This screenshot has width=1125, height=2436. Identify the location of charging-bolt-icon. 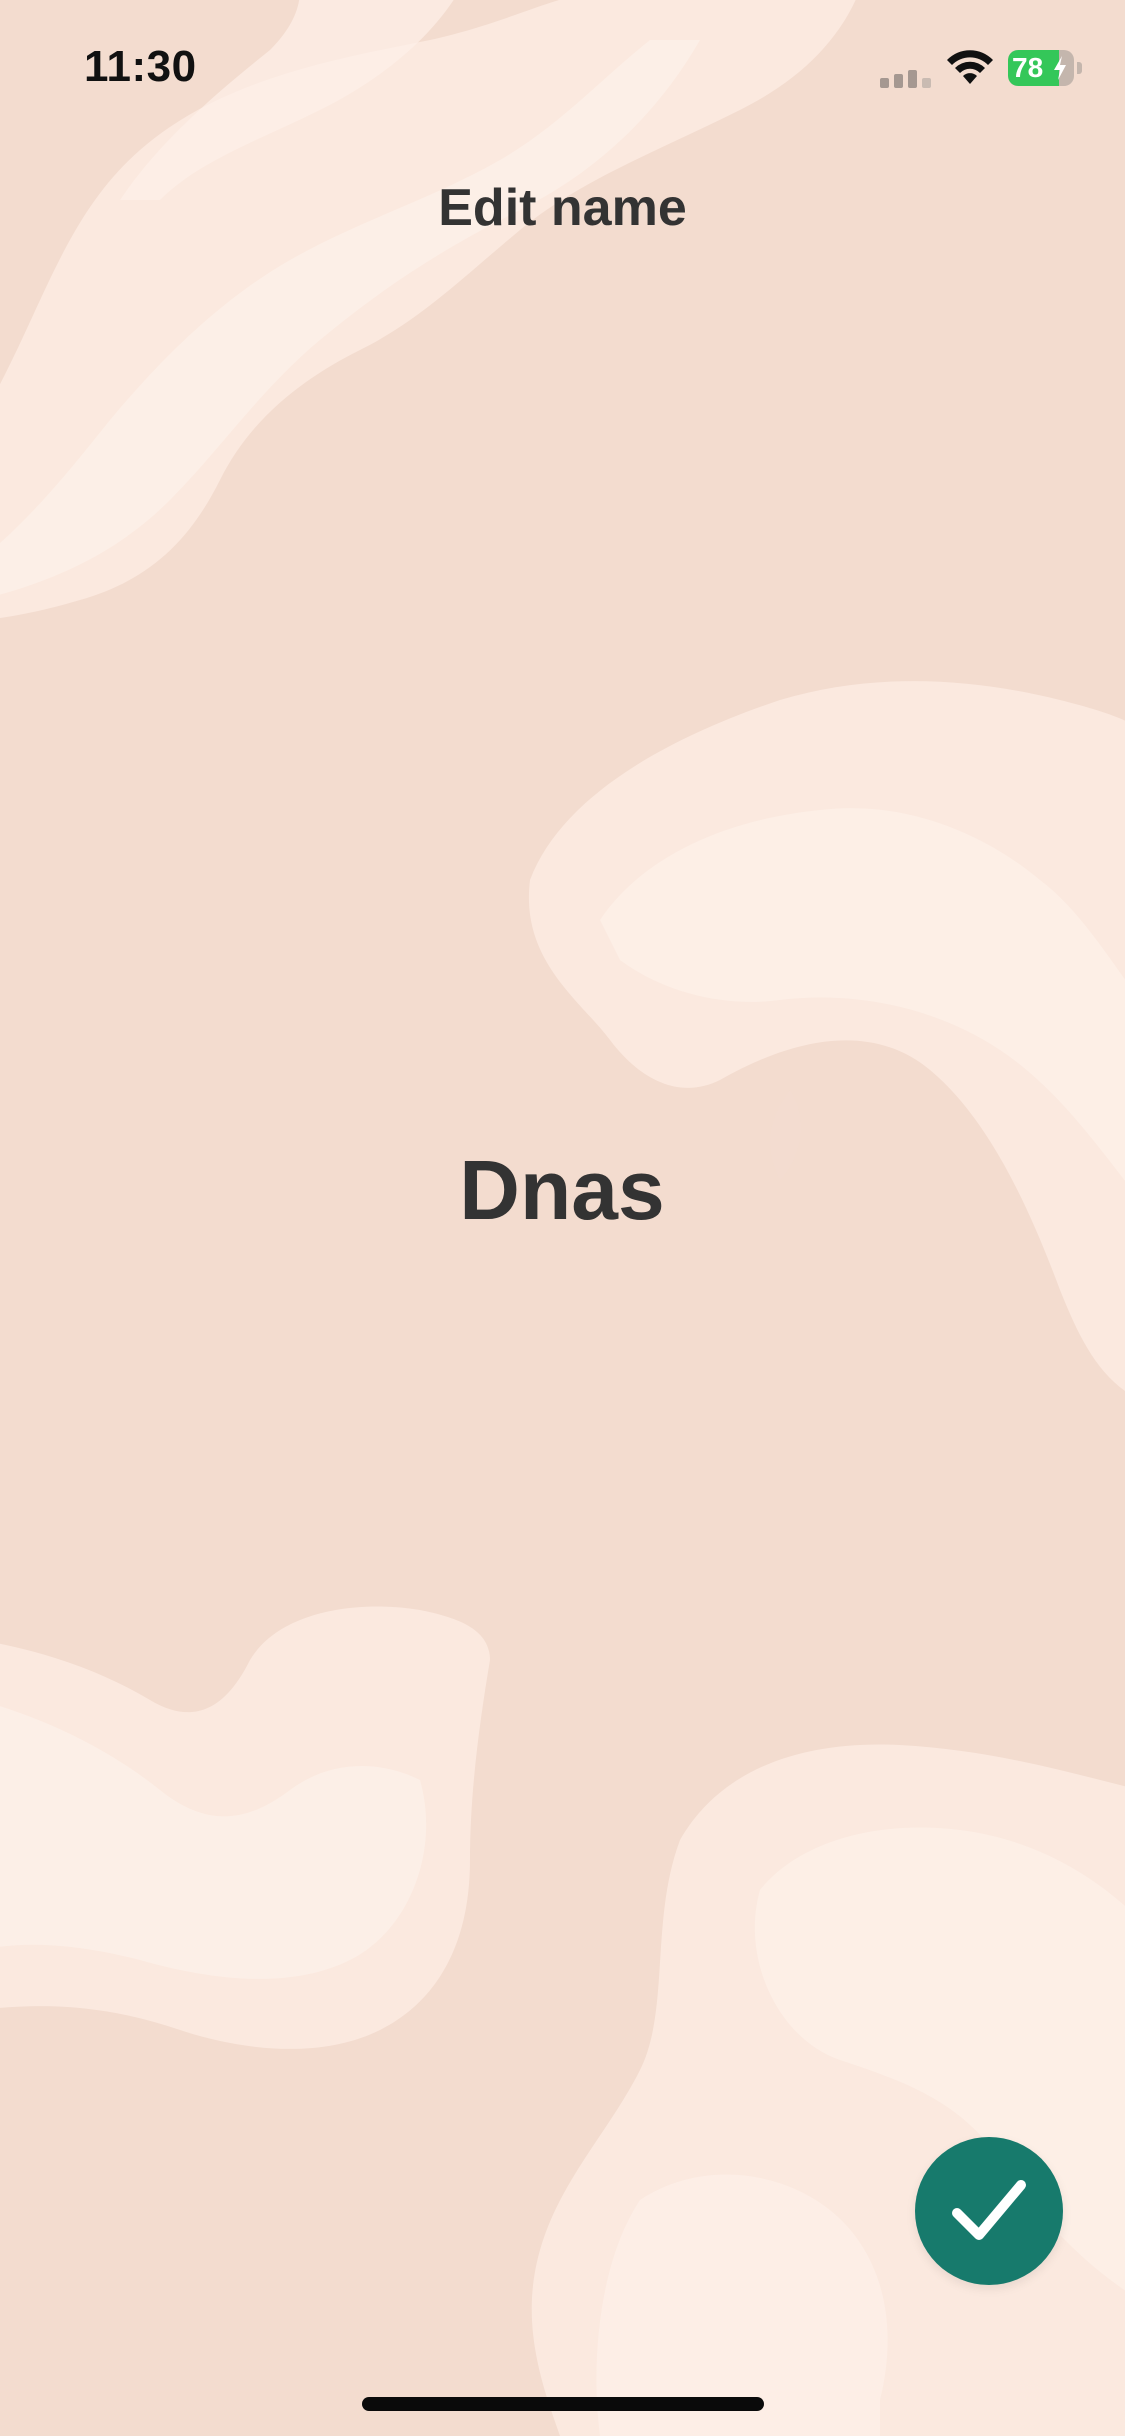
(1060, 68).